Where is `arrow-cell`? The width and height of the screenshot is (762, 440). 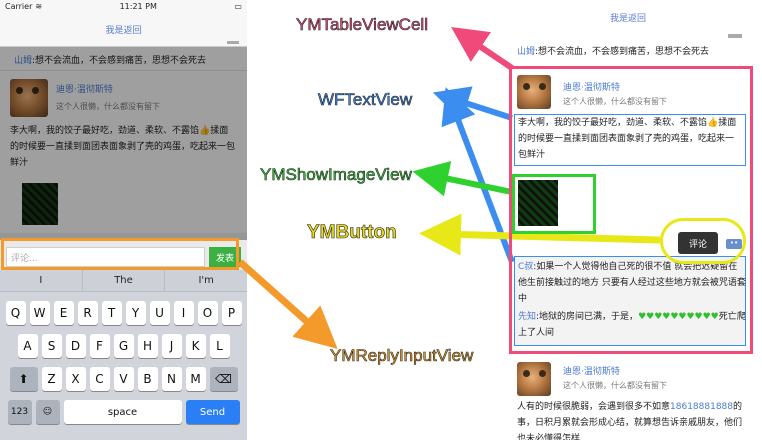
arrow-cell is located at coordinates (482, 48).